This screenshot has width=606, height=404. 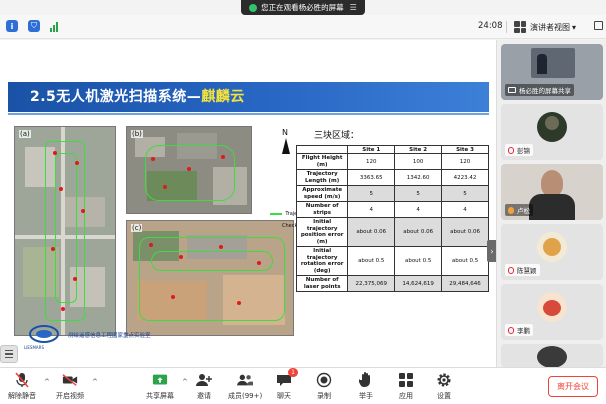 I want to click on aerial-map-site-a: (a), so click(x=65, y=231).